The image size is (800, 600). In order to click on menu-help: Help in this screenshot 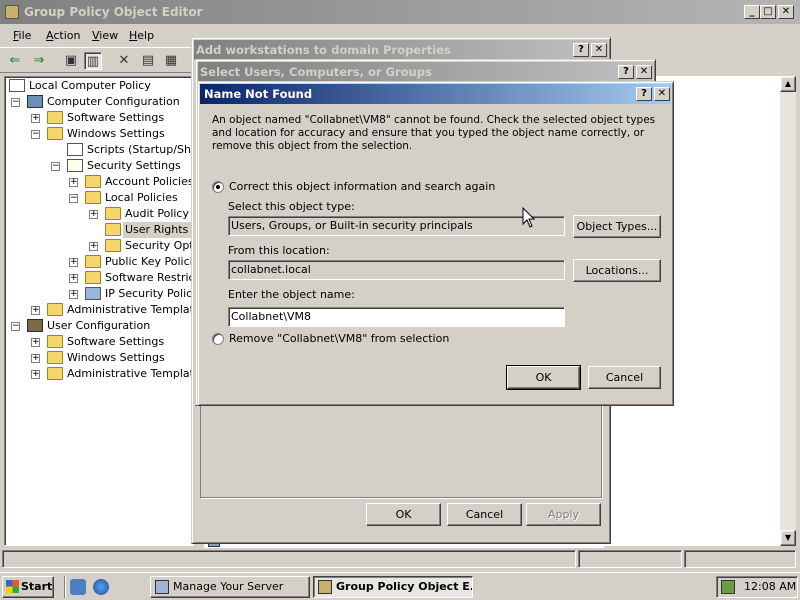, I will do `click(141, 35)`.